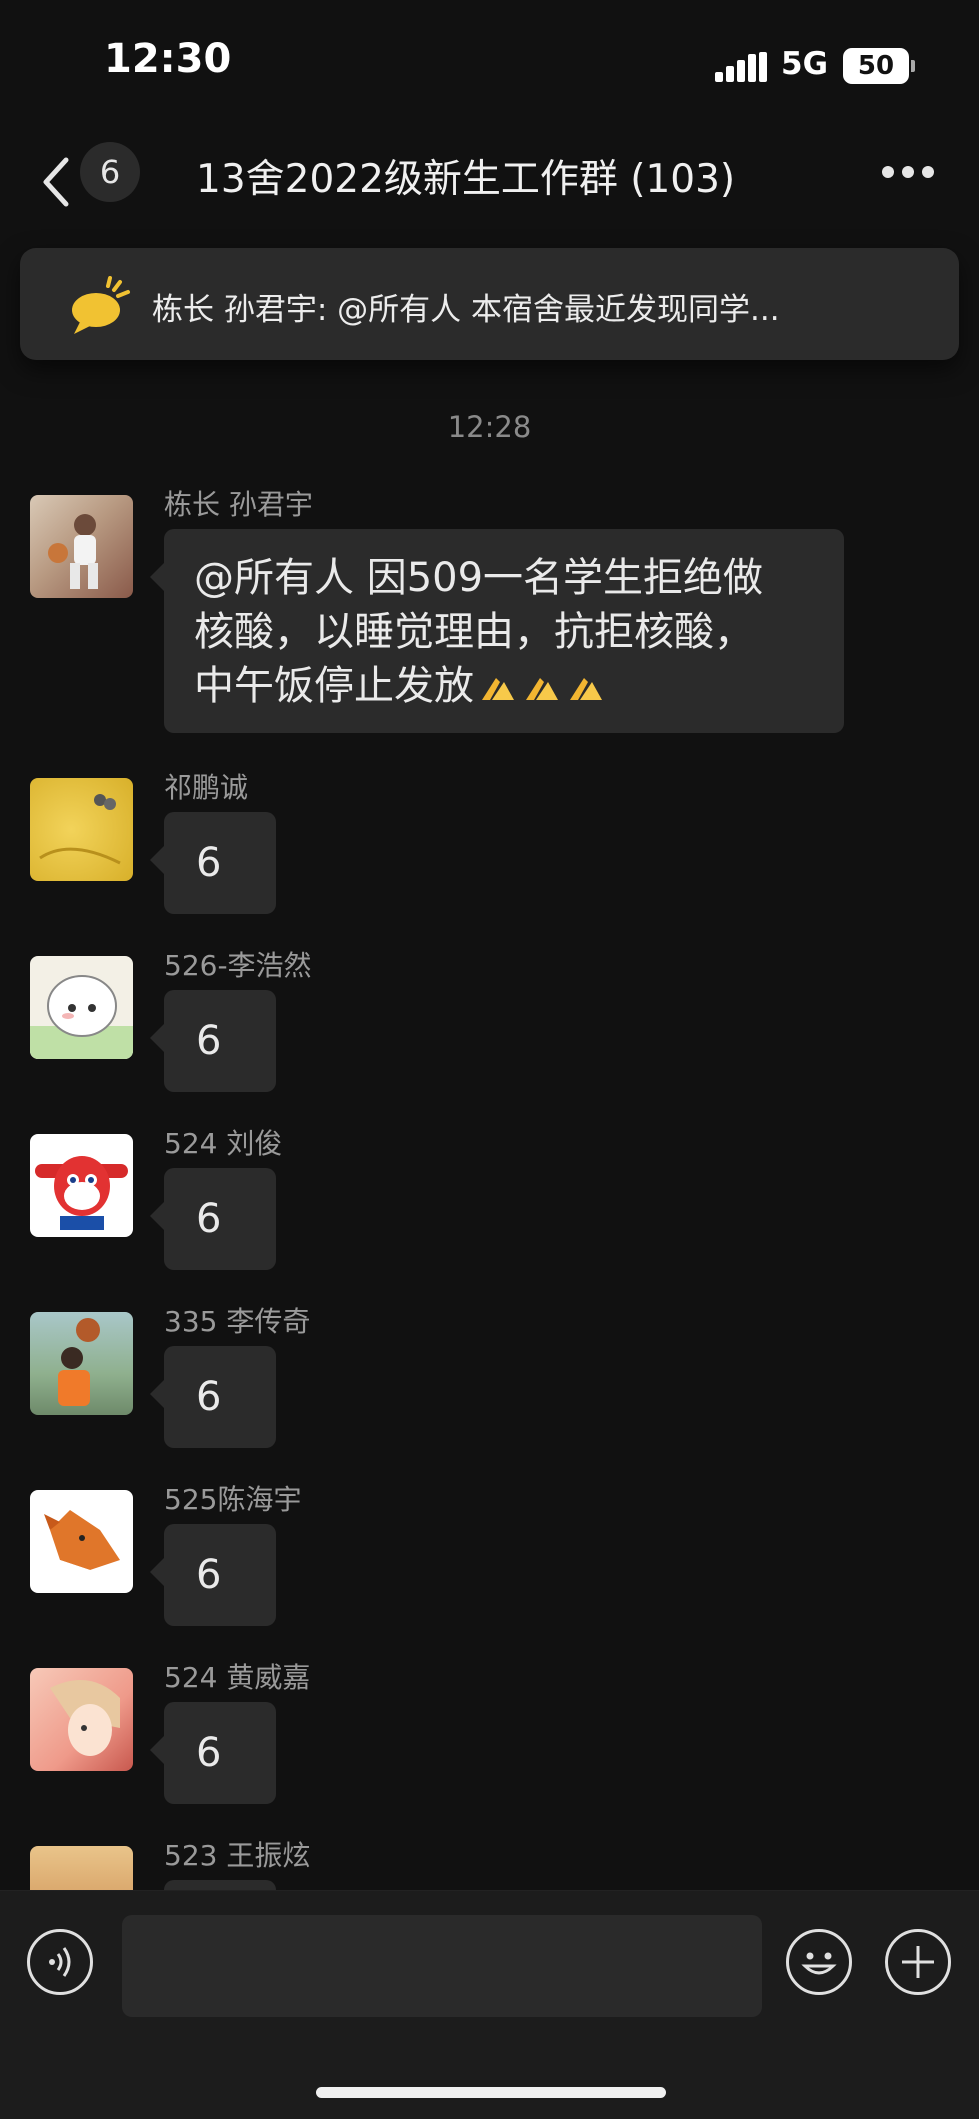 Image resolution: width=979 pixels, height=2119 pixels. What do you see at coordinates (489, 65) in the screenshot?
I see `status-bar: 12:30 5G 50` at bounding box center [489, 65].